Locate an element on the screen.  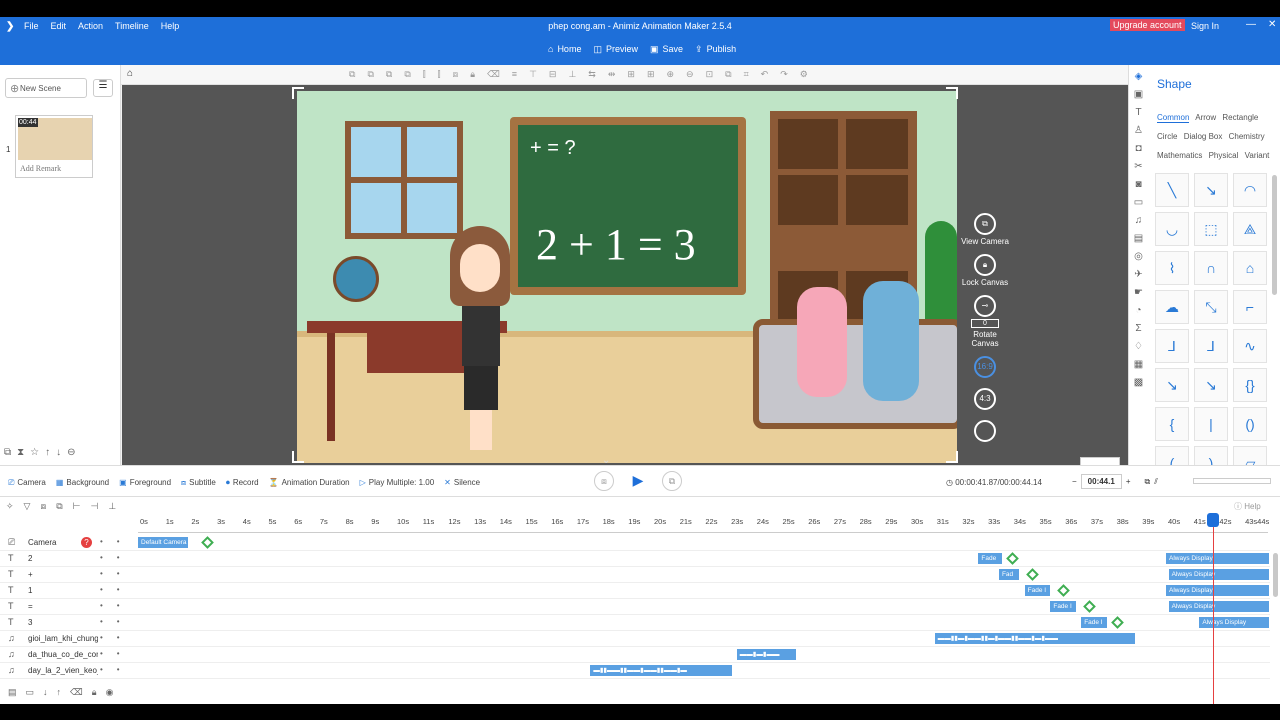
shape-item-icon: ⬚ is located at coordinates (1211, 229).